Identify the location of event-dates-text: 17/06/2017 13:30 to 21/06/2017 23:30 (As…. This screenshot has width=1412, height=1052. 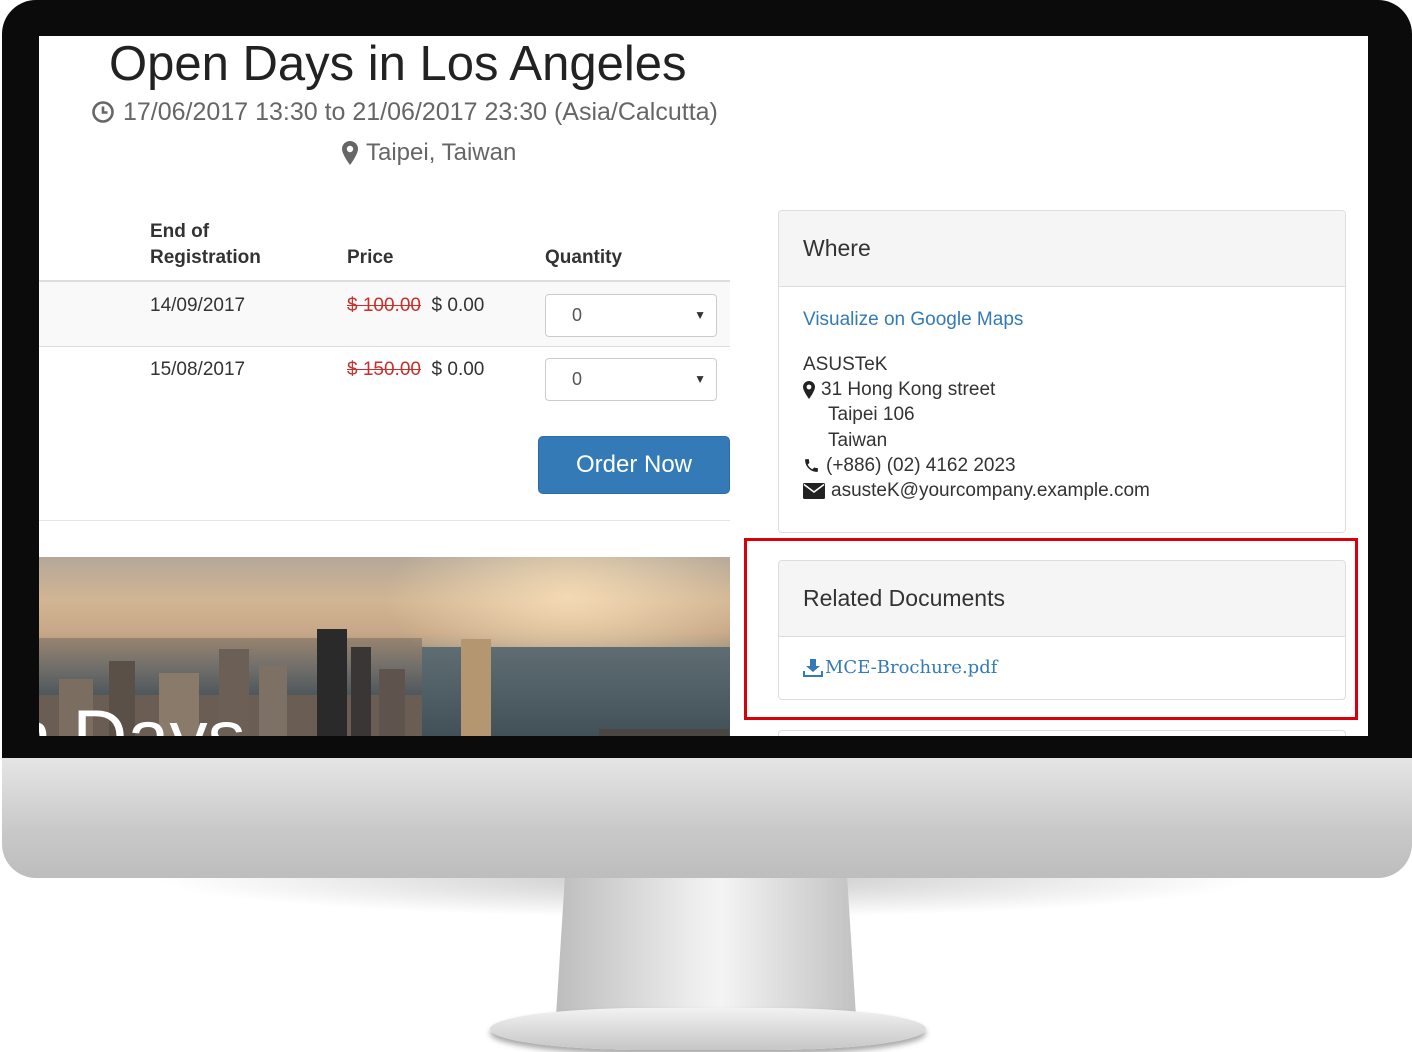
(420, 112).